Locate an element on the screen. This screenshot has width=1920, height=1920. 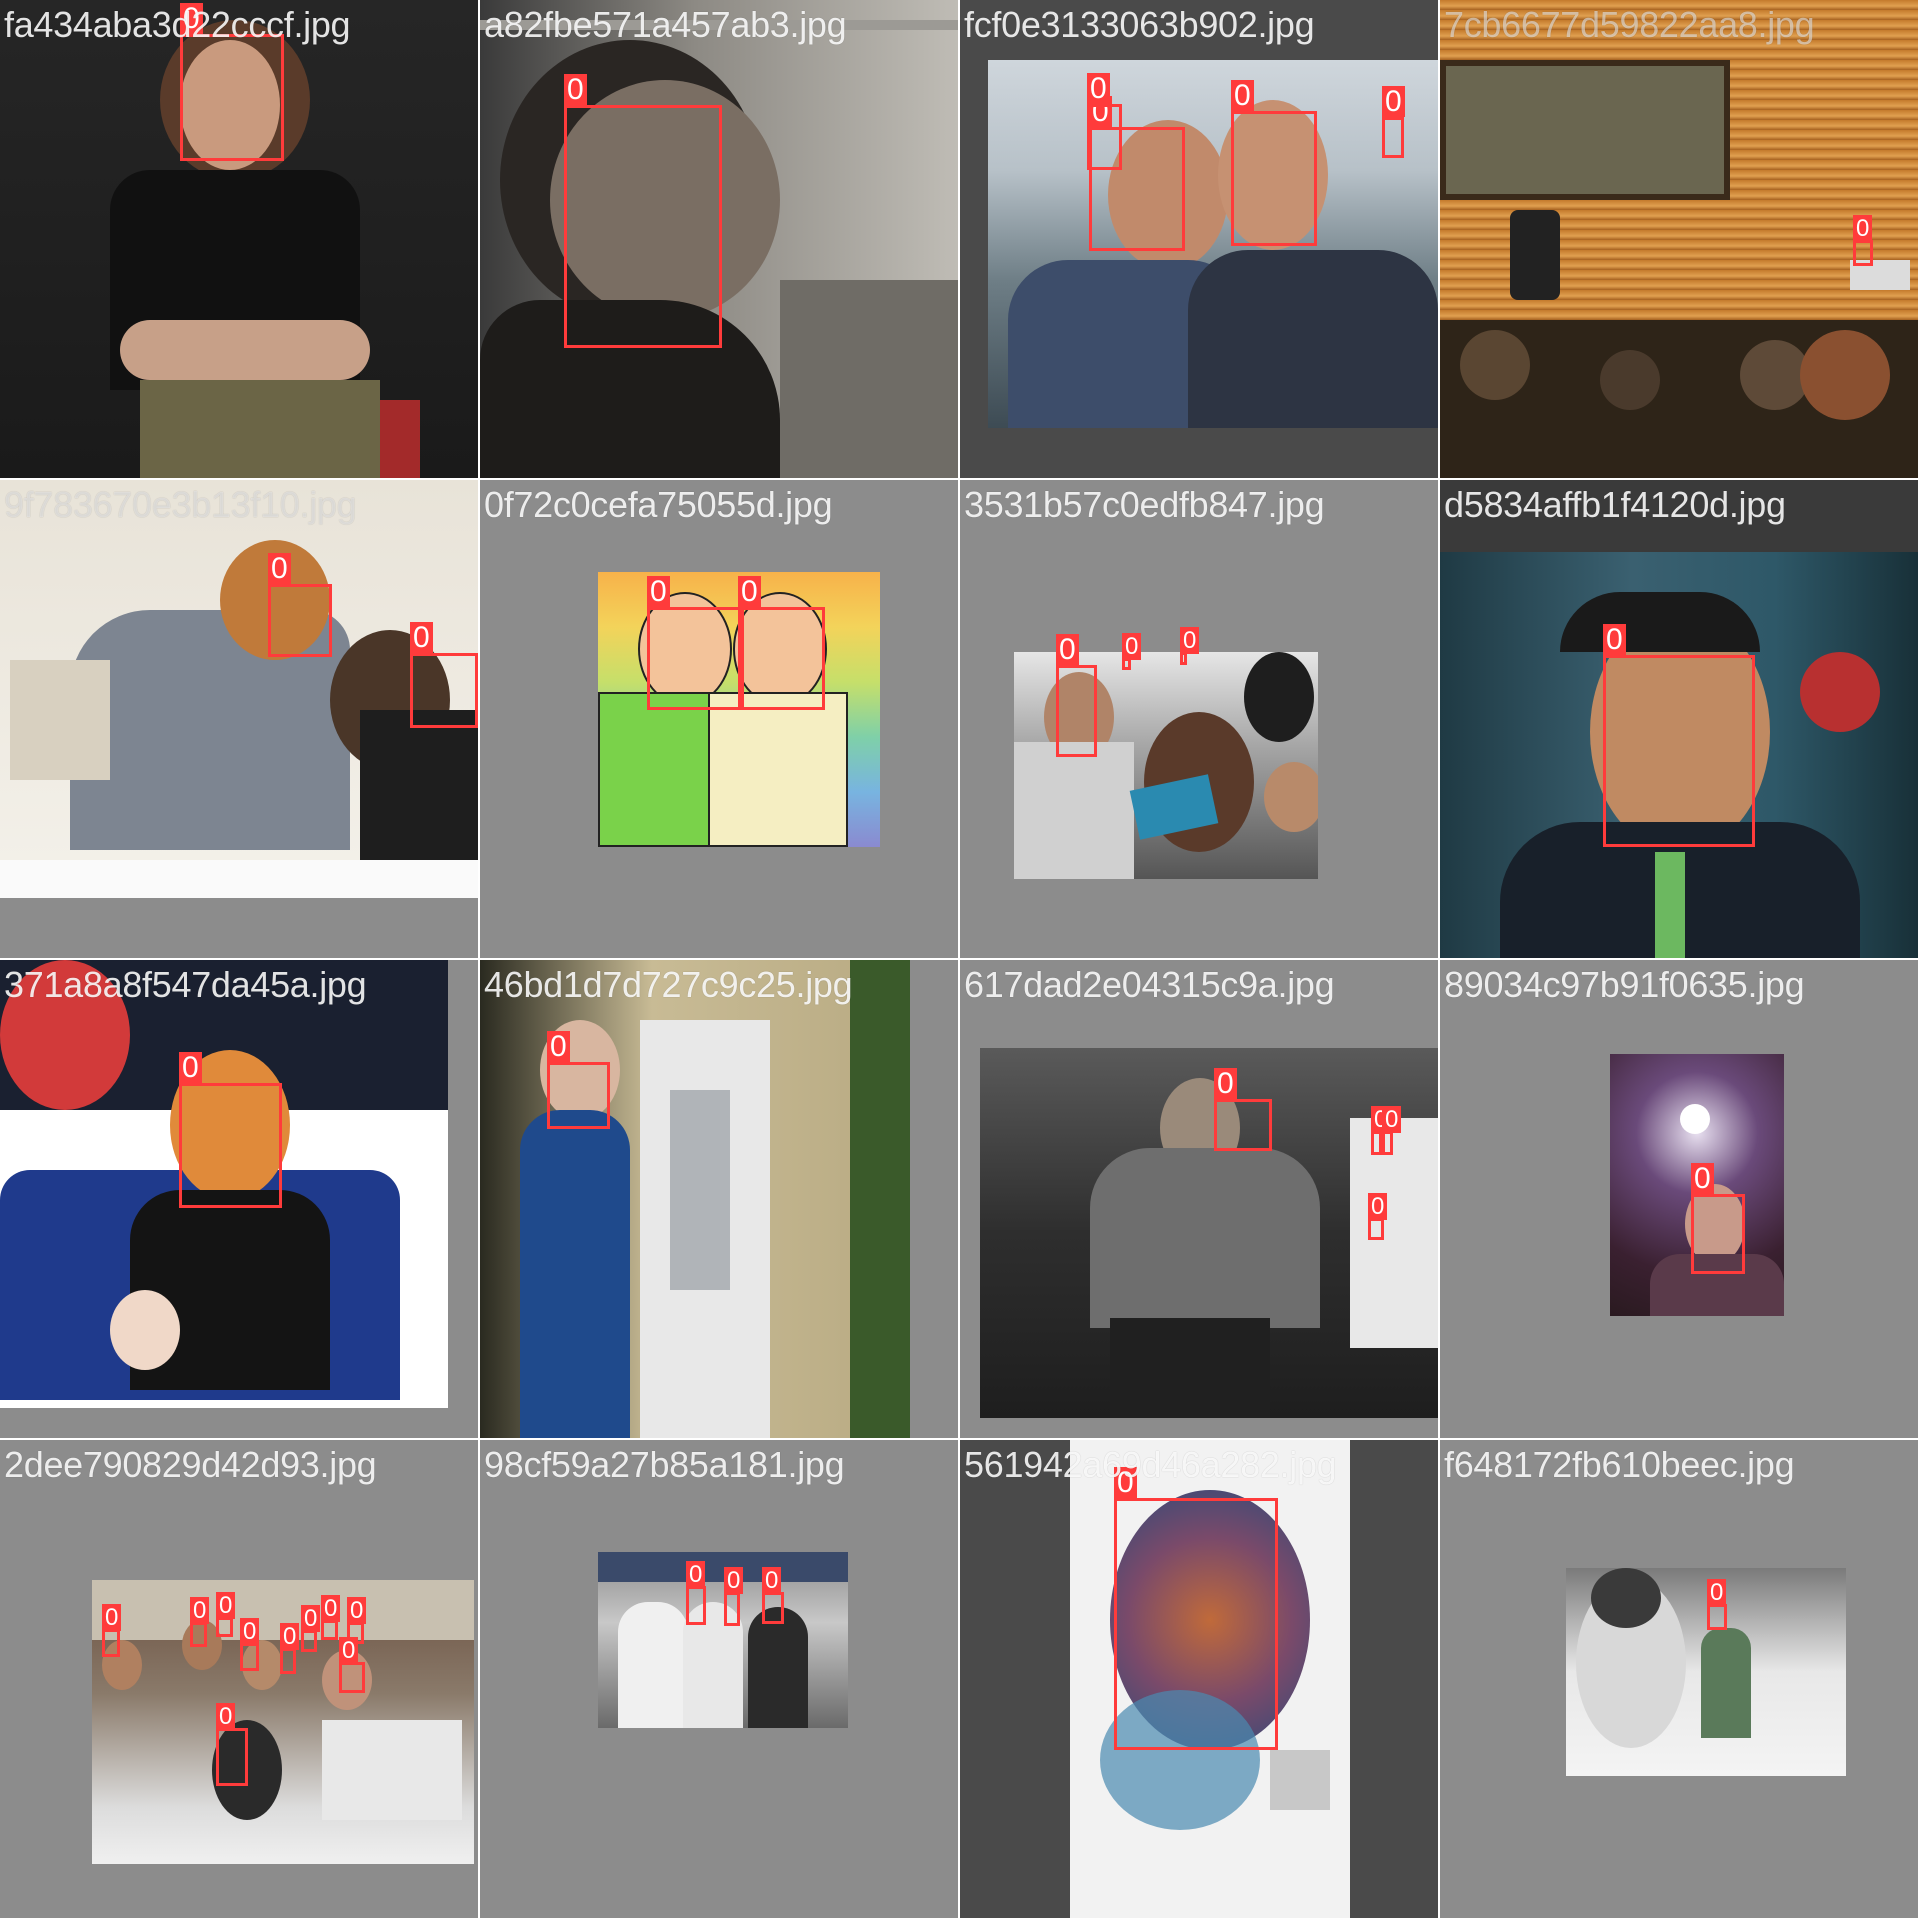
tile-1: fa434aba3d22cccf.jpg 0 is located at coordinates (239, 239).